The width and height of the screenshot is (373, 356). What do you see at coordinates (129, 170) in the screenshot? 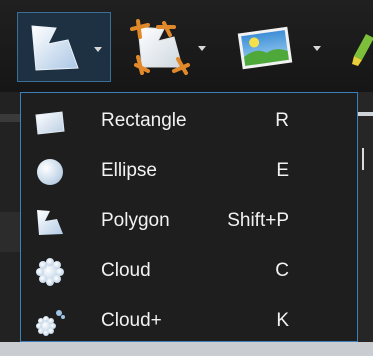
I see `menu-item-label: Ellipse` at bounding box center [129, 170].